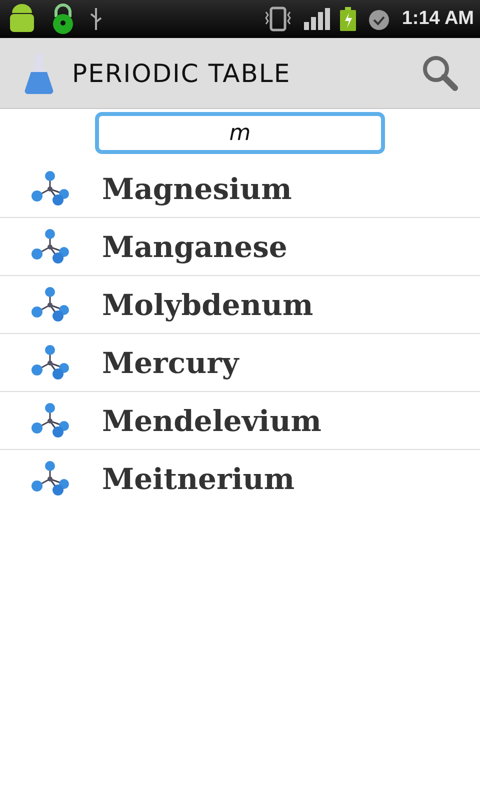 The width and height of the screenshot is (480, 800). I want to click on search-field: m, so click(240, 133).